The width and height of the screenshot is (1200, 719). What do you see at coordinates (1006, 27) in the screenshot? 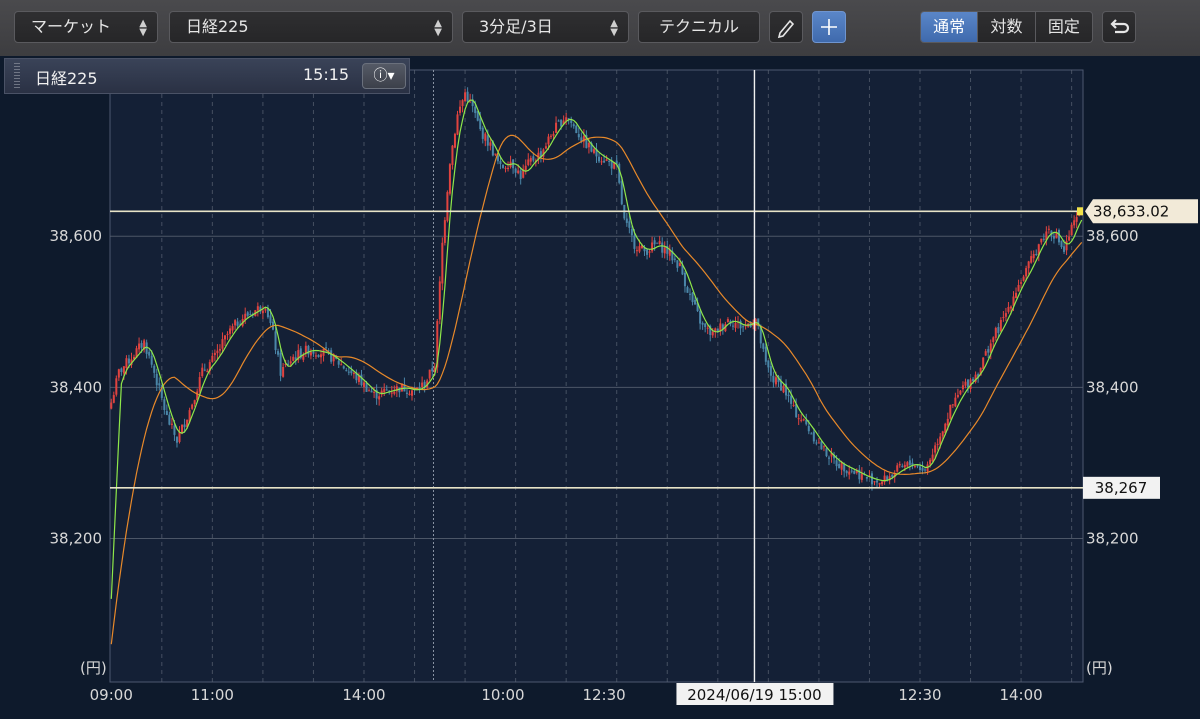
I see `scale-mode-log: 対数` at bounding box center [1006, 27].